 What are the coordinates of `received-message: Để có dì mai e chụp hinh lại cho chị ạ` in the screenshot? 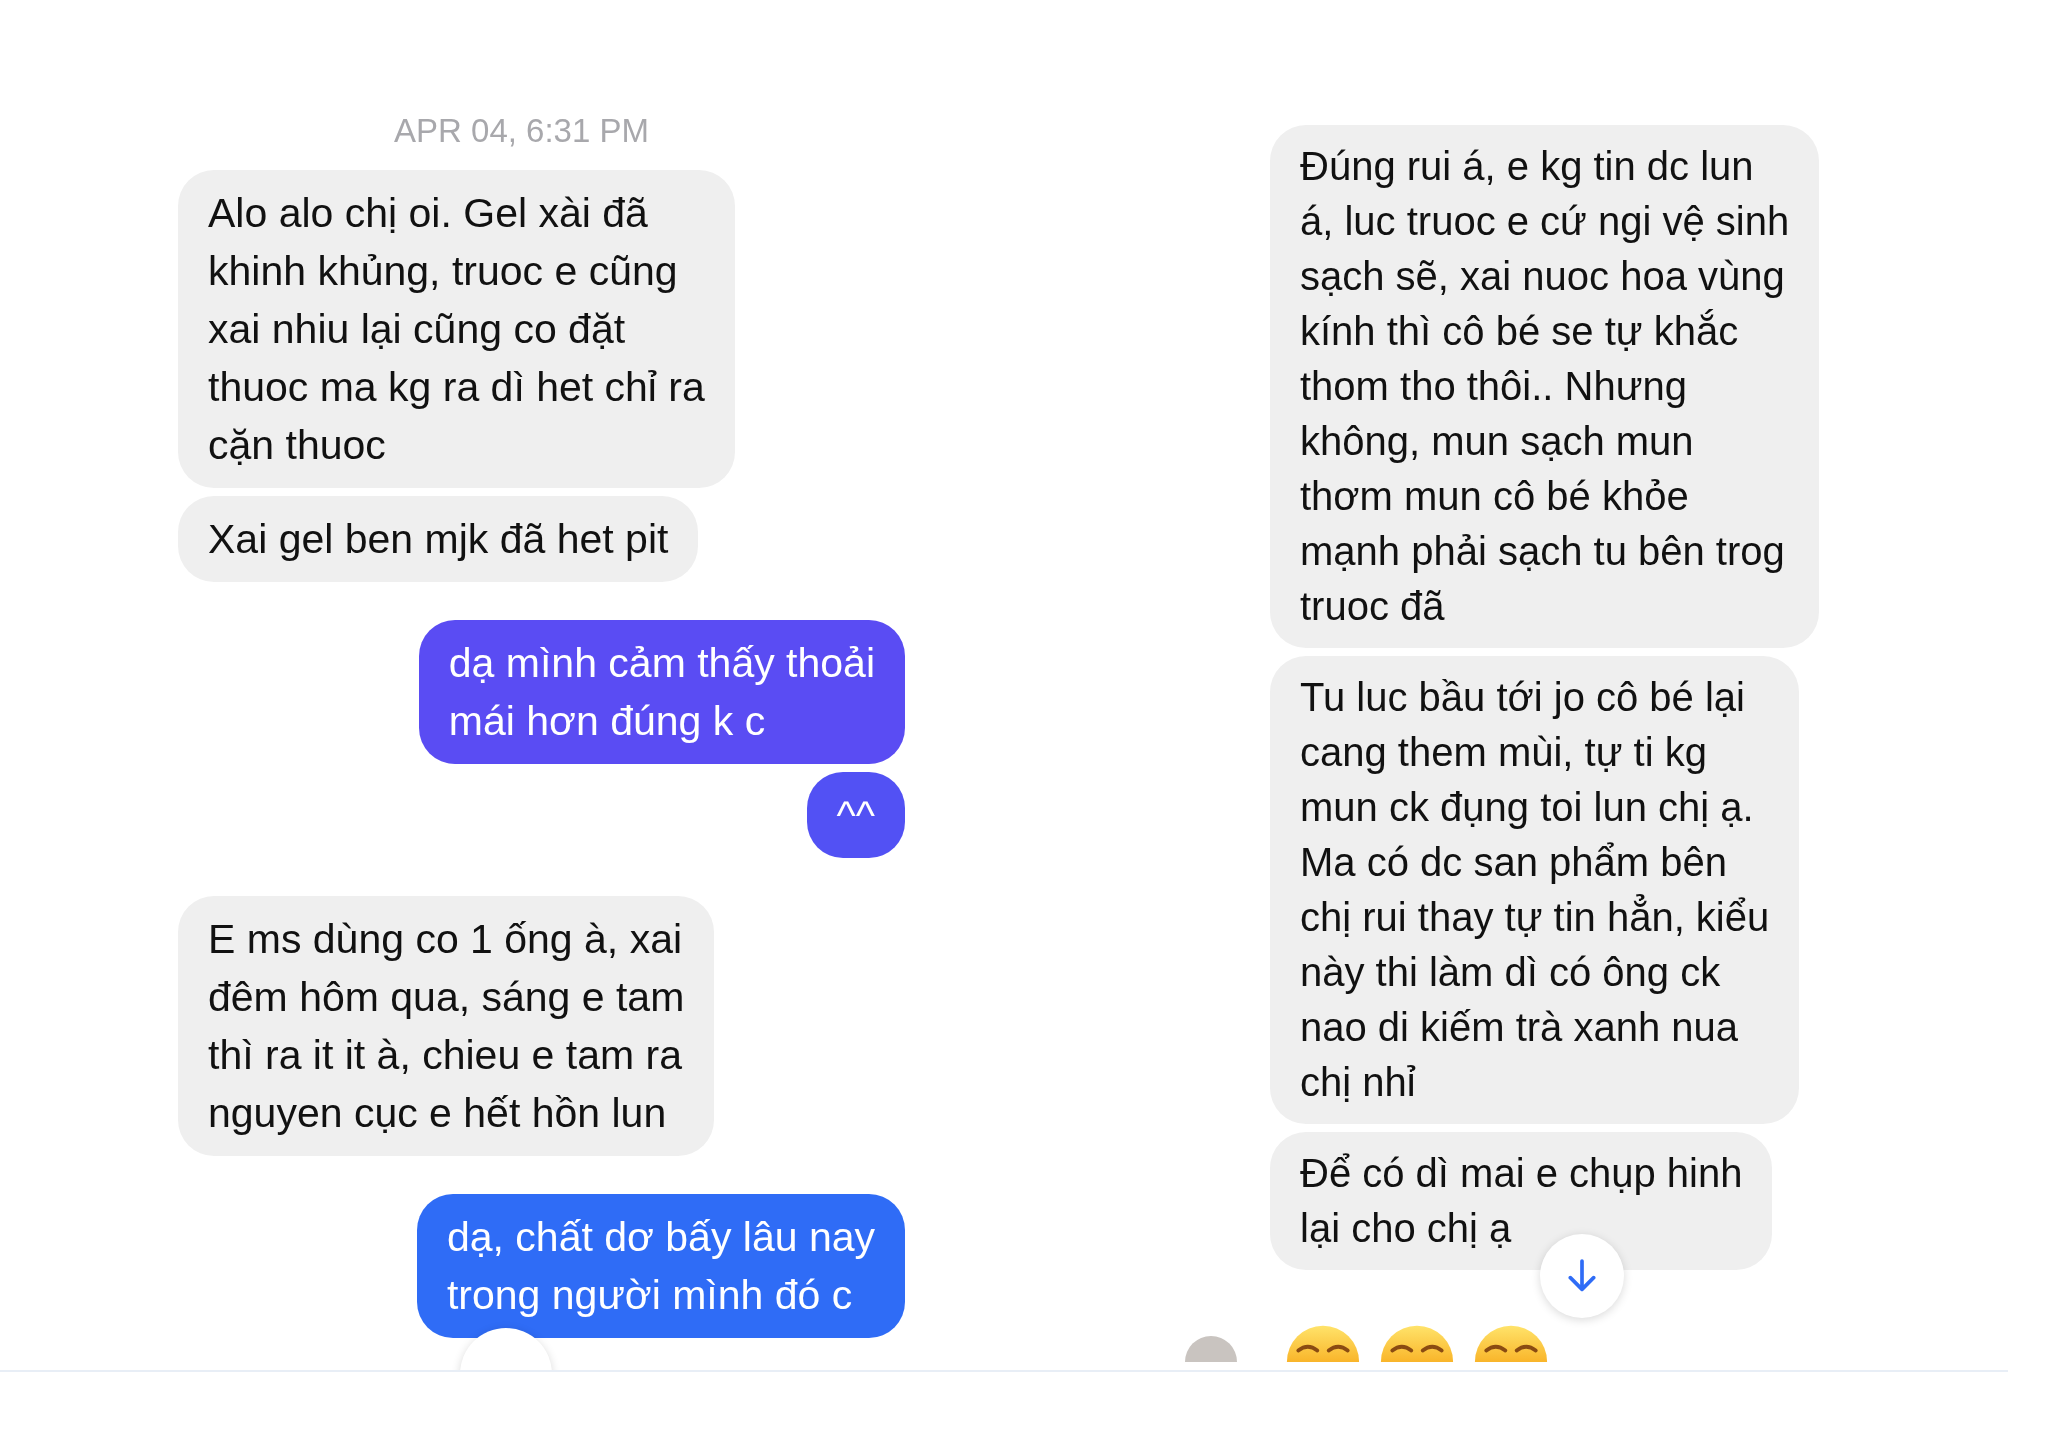 It's located at (1521, 1201).